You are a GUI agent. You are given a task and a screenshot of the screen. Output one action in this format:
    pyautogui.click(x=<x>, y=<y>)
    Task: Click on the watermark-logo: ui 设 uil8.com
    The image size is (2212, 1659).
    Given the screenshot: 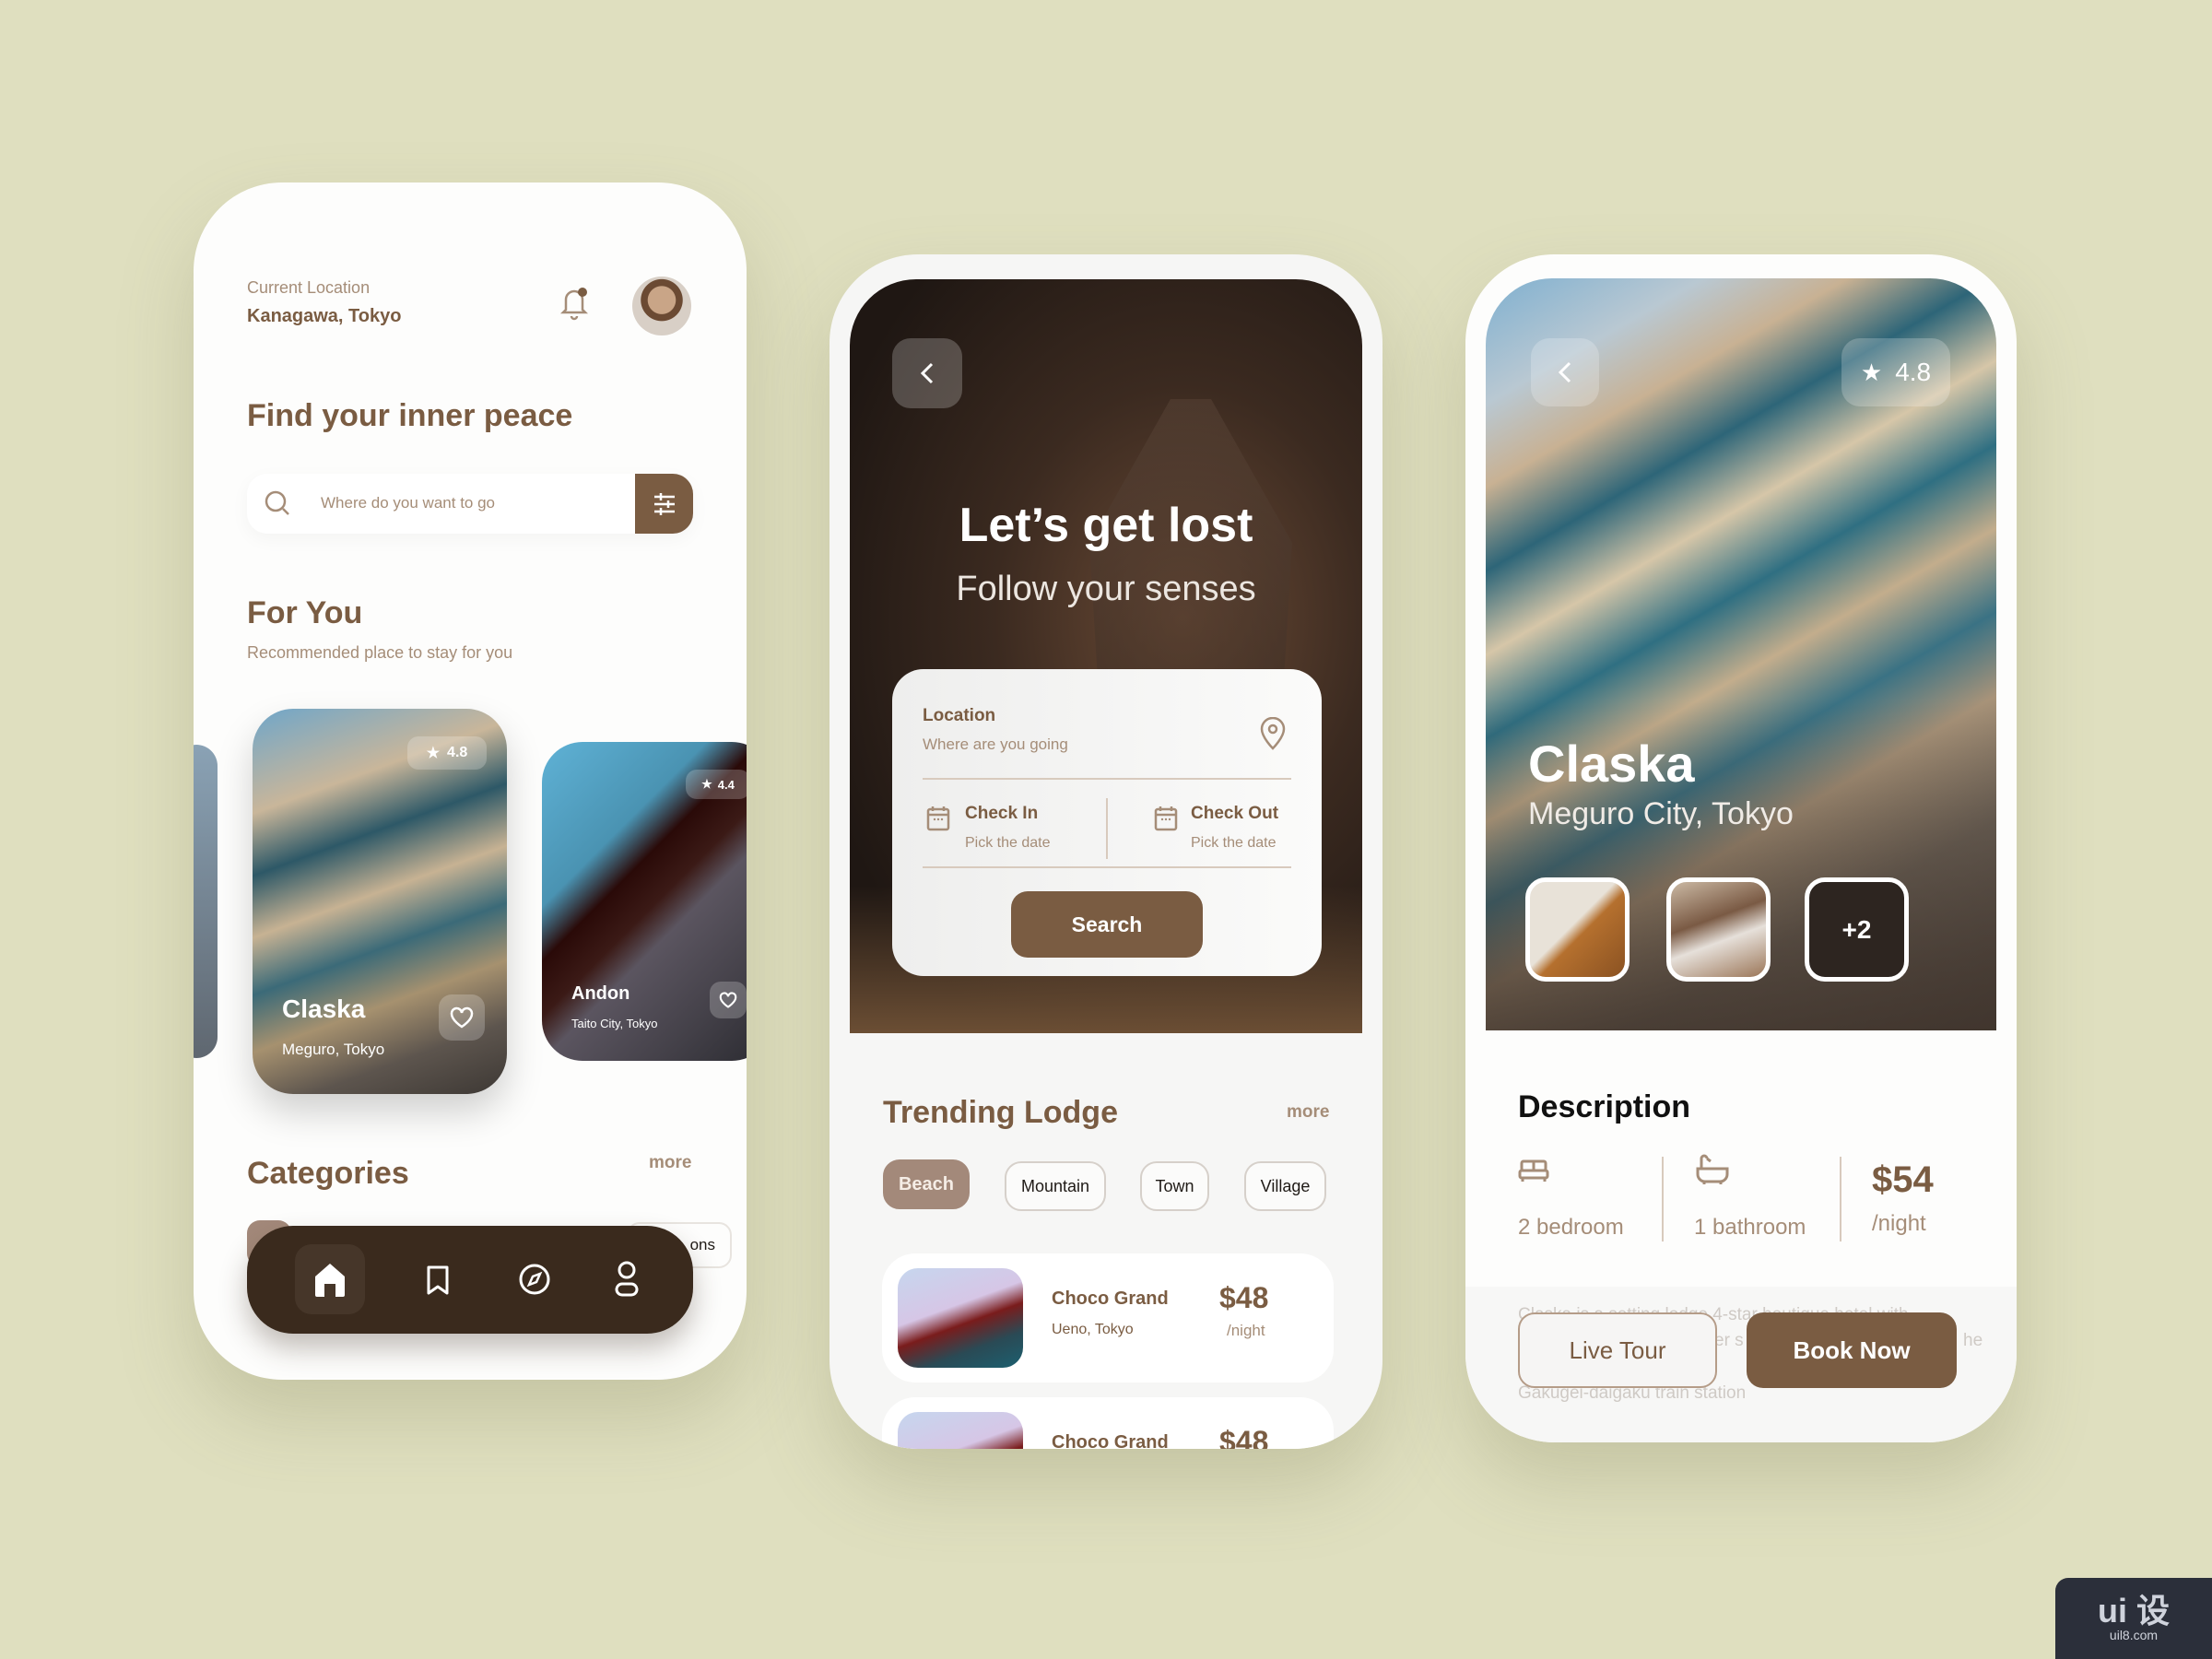 What is the action you would take?
    pyautogui.click(x=2133, y=1618)
    